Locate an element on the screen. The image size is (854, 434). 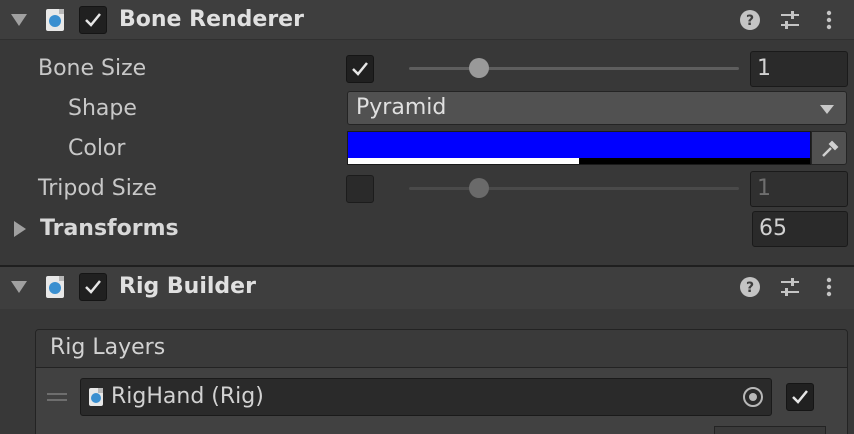
foldout-collapsed-icon is located at coordinates (20, 229).